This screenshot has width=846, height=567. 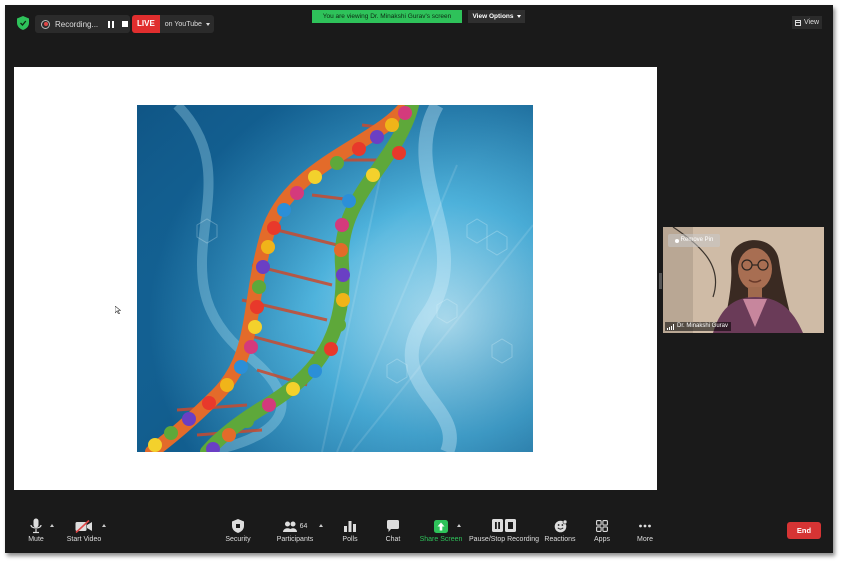 I want to click on start-video-icon-box, so click(x=84, y=526).